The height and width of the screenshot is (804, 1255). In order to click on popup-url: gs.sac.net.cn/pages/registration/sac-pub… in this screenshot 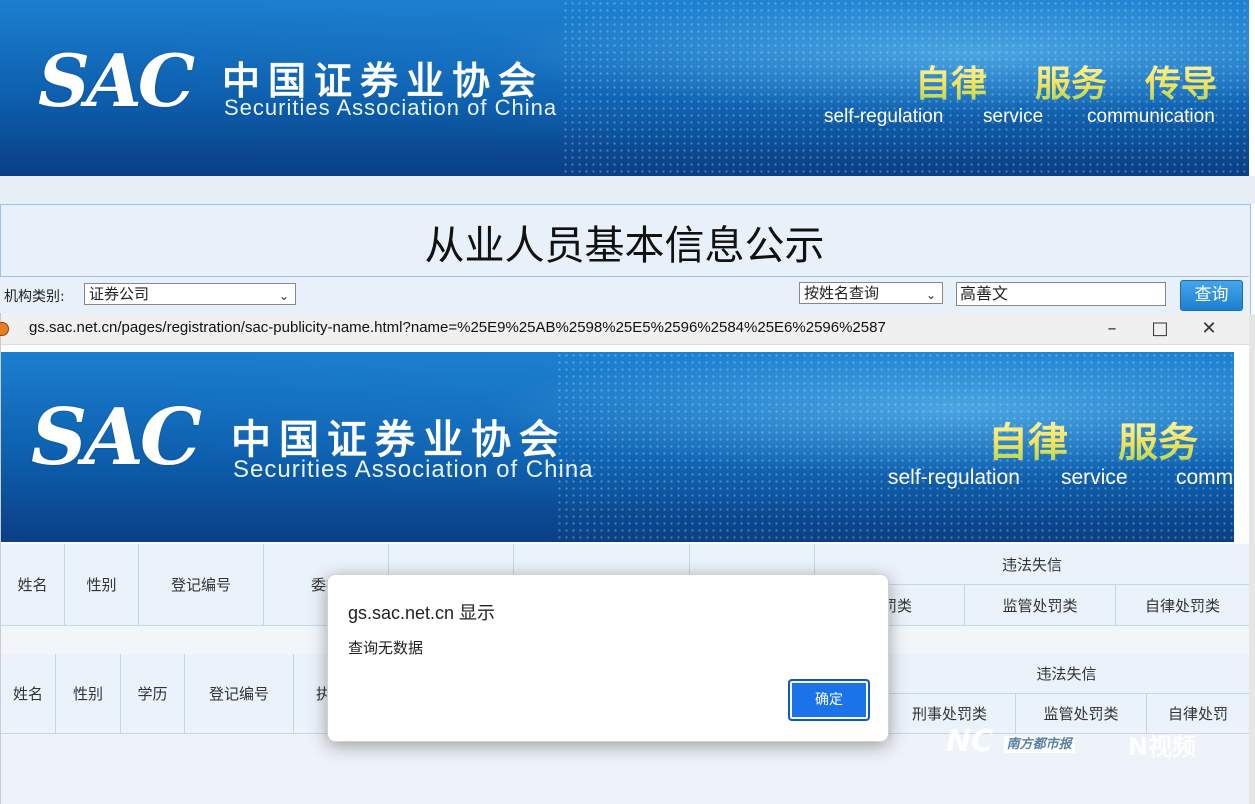, I will do `click(457, 327)`.